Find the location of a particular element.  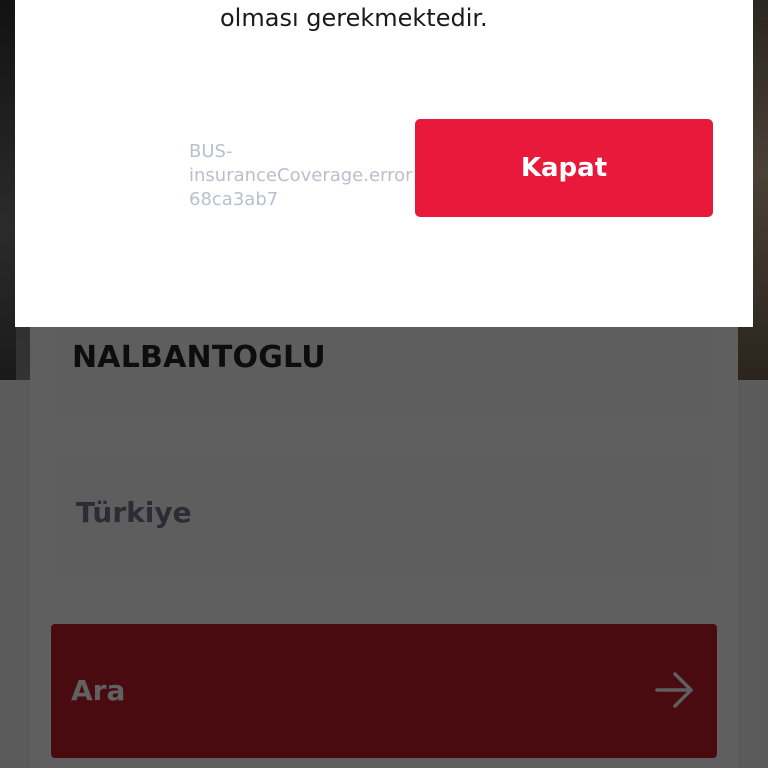

close-button: Kapat is located at coordinates (564, 168).